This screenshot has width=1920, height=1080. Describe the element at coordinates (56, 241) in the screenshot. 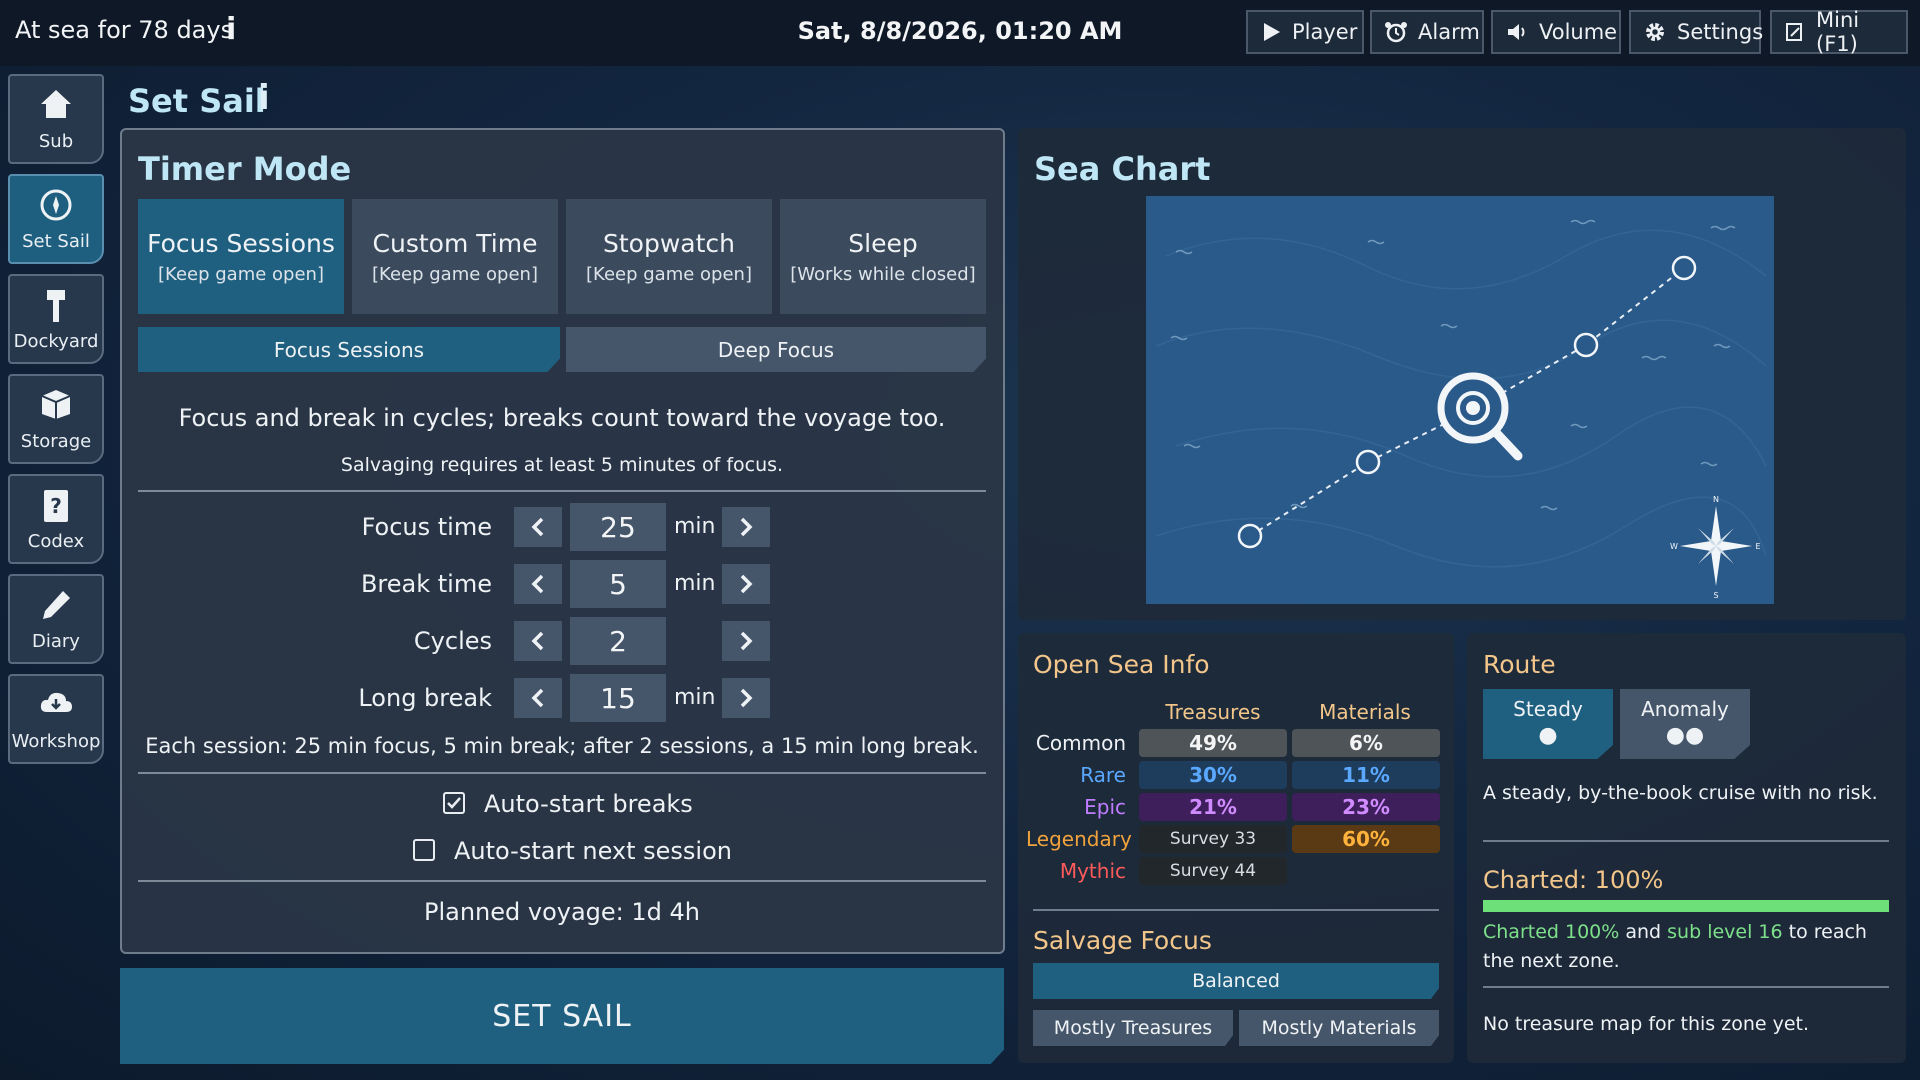

I see `sidebar-item-label: Set Sail` at that location.